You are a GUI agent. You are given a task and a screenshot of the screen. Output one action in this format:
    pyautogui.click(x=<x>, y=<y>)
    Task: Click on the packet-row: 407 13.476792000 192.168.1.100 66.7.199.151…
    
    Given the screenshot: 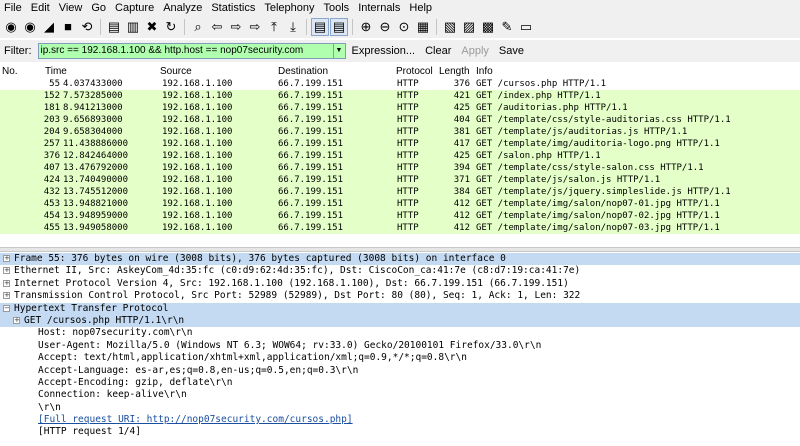 What is the action you would take?
    pyautogui.click(x=400, y=168)
    